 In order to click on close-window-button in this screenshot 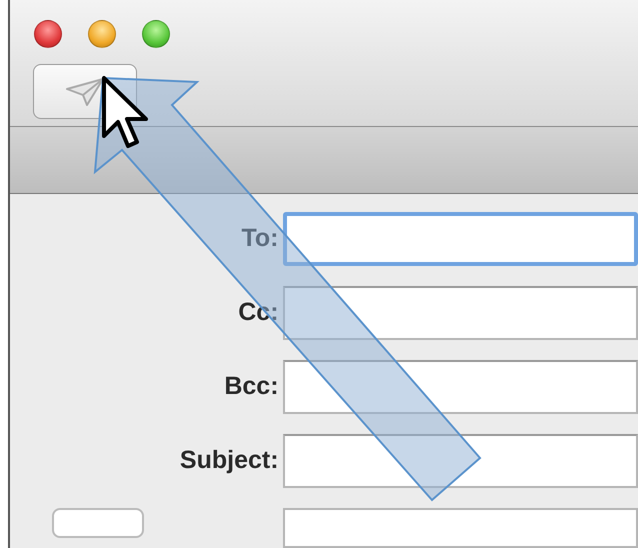, I will do `click(48, 34)`.